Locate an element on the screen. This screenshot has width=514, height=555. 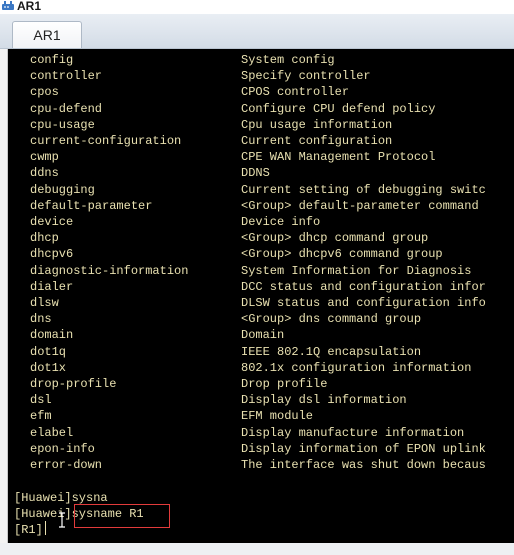
help-row-description: <Group> default-parameter command is located at coordinates (360, 205).